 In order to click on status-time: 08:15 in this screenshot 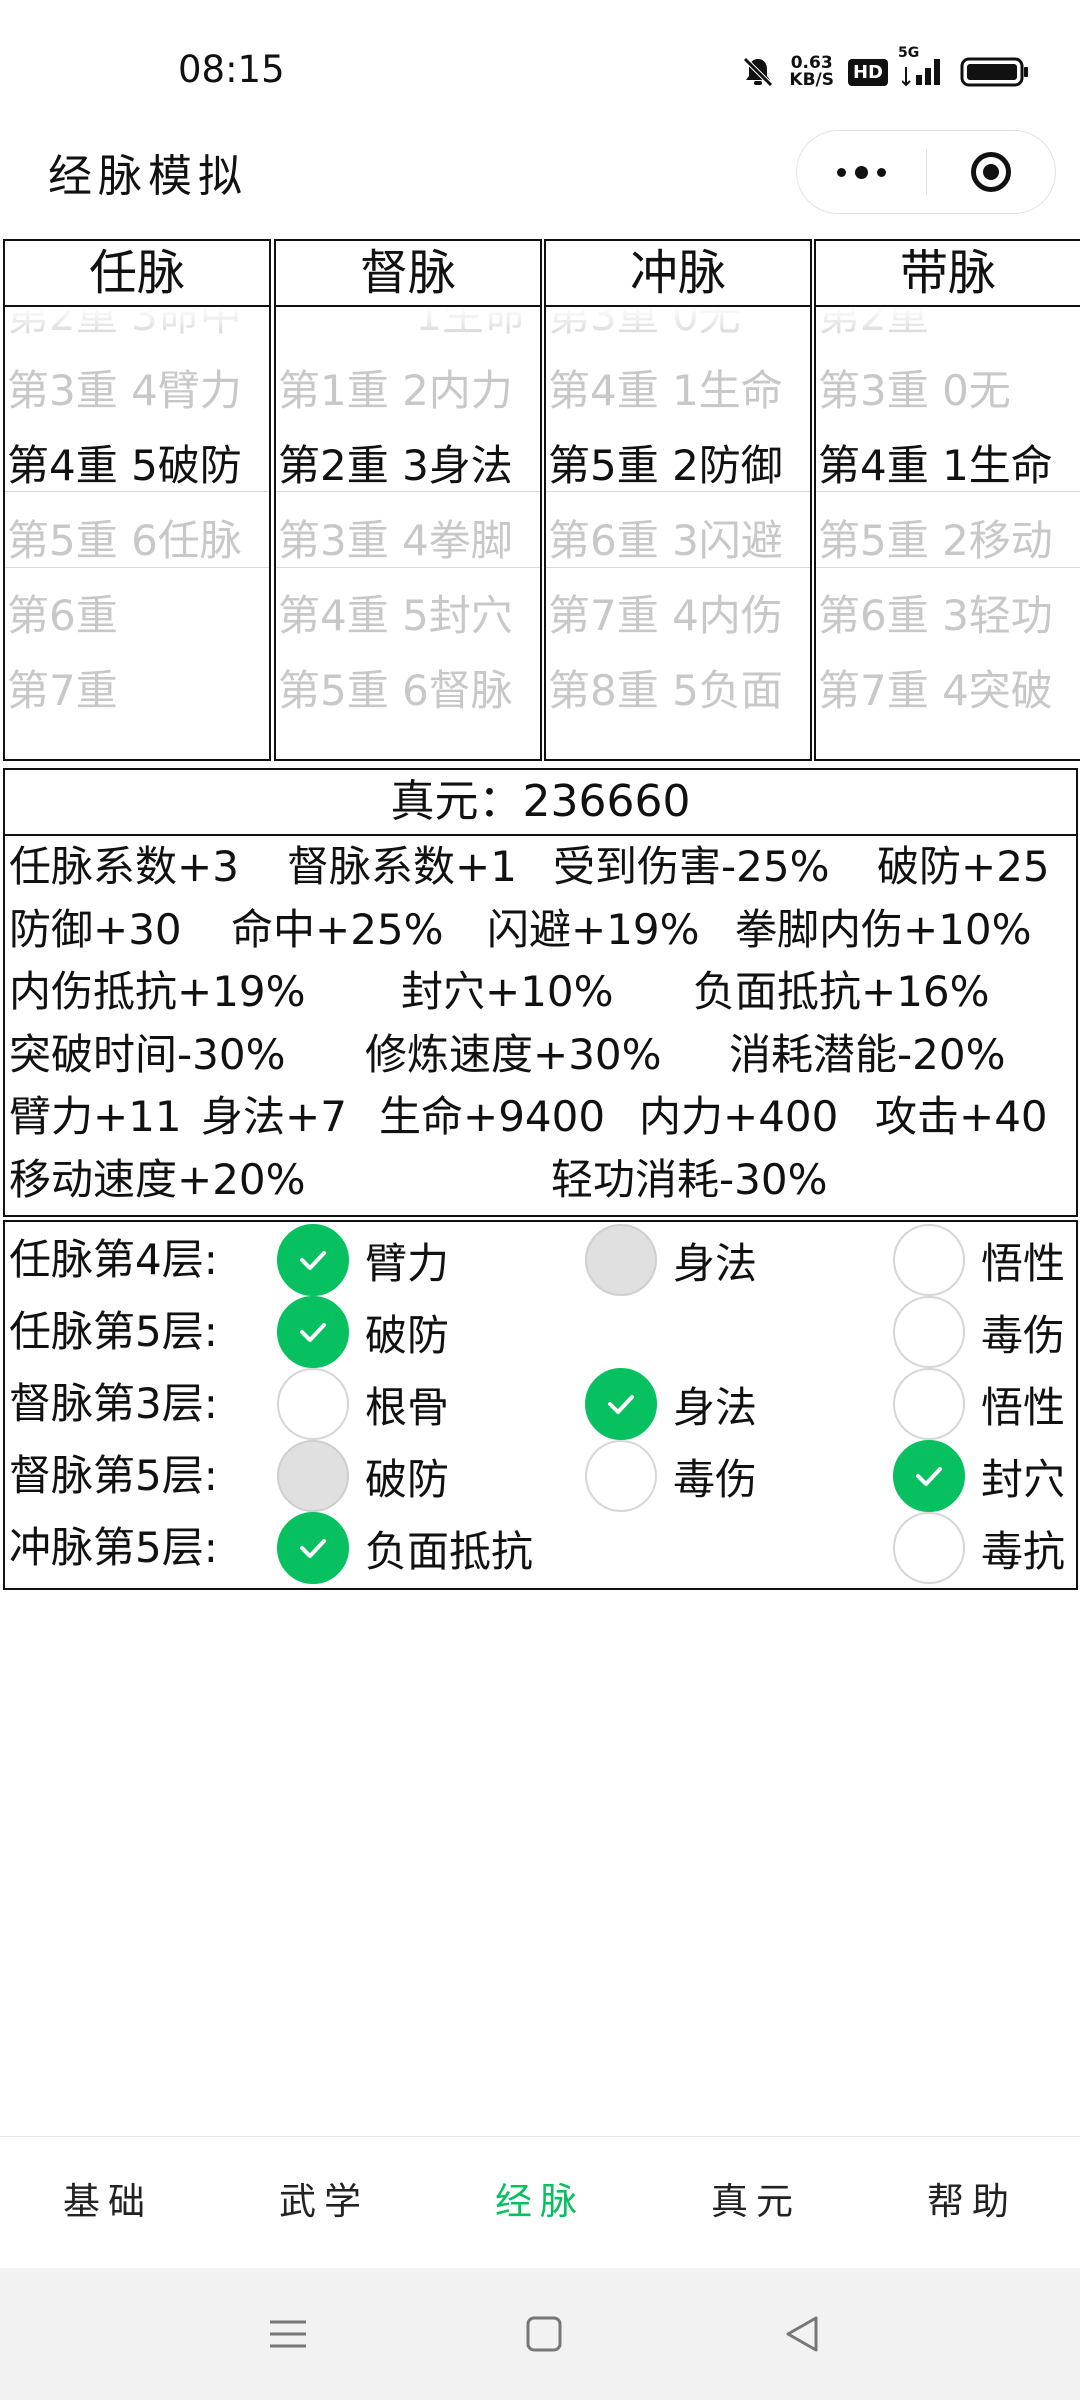, I will do `click(231, 69)`.